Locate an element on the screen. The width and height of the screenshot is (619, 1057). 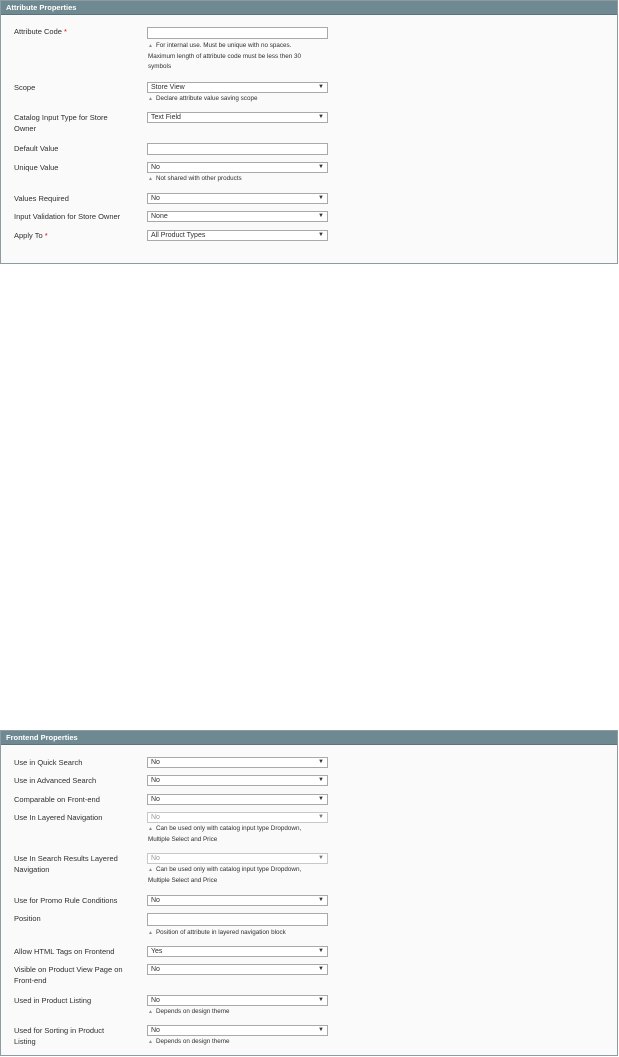
search-layered-label: Use In Search Results Layered Navigation is located at coordinates (66, 864).